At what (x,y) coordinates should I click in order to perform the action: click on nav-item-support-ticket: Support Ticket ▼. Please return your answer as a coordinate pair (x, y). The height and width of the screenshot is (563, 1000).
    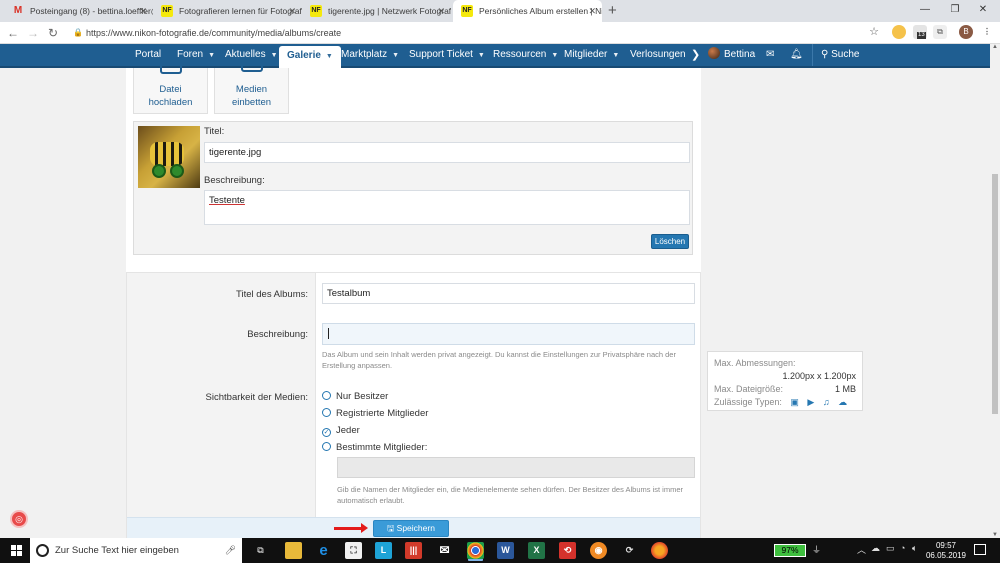
    Looking at the image, I should click on (447, 55).